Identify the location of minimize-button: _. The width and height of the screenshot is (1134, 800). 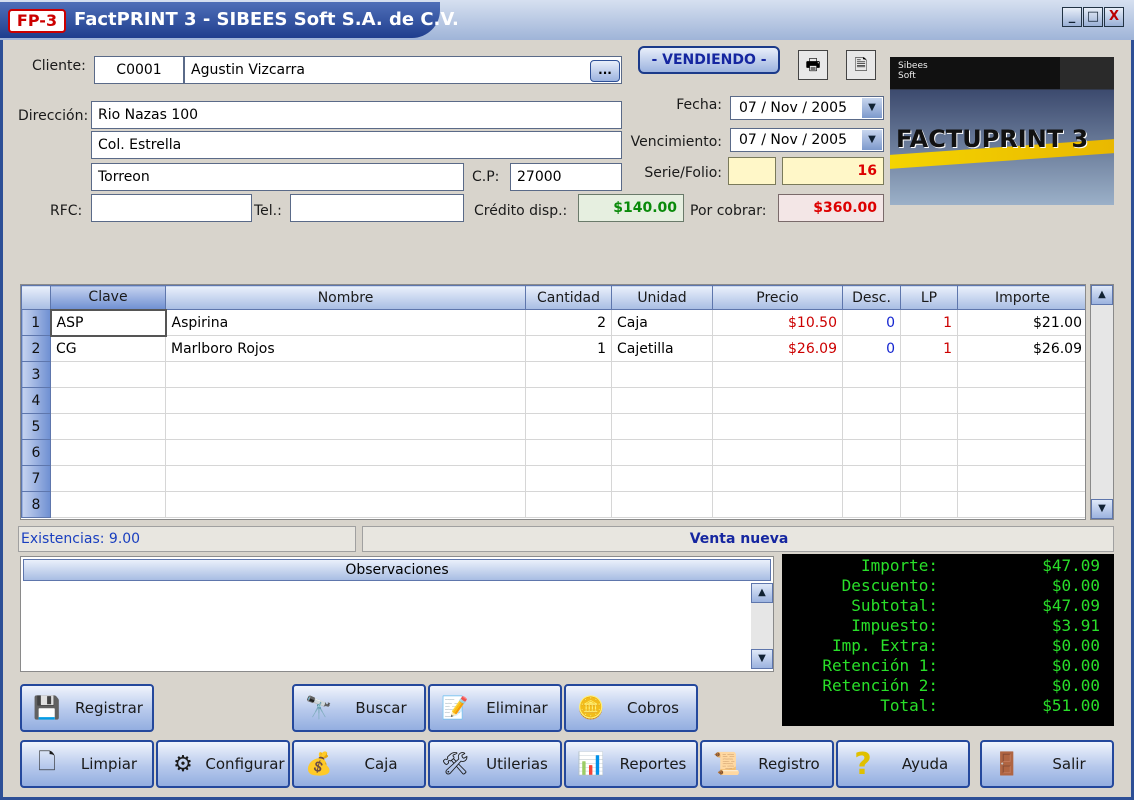
(1072, 17).